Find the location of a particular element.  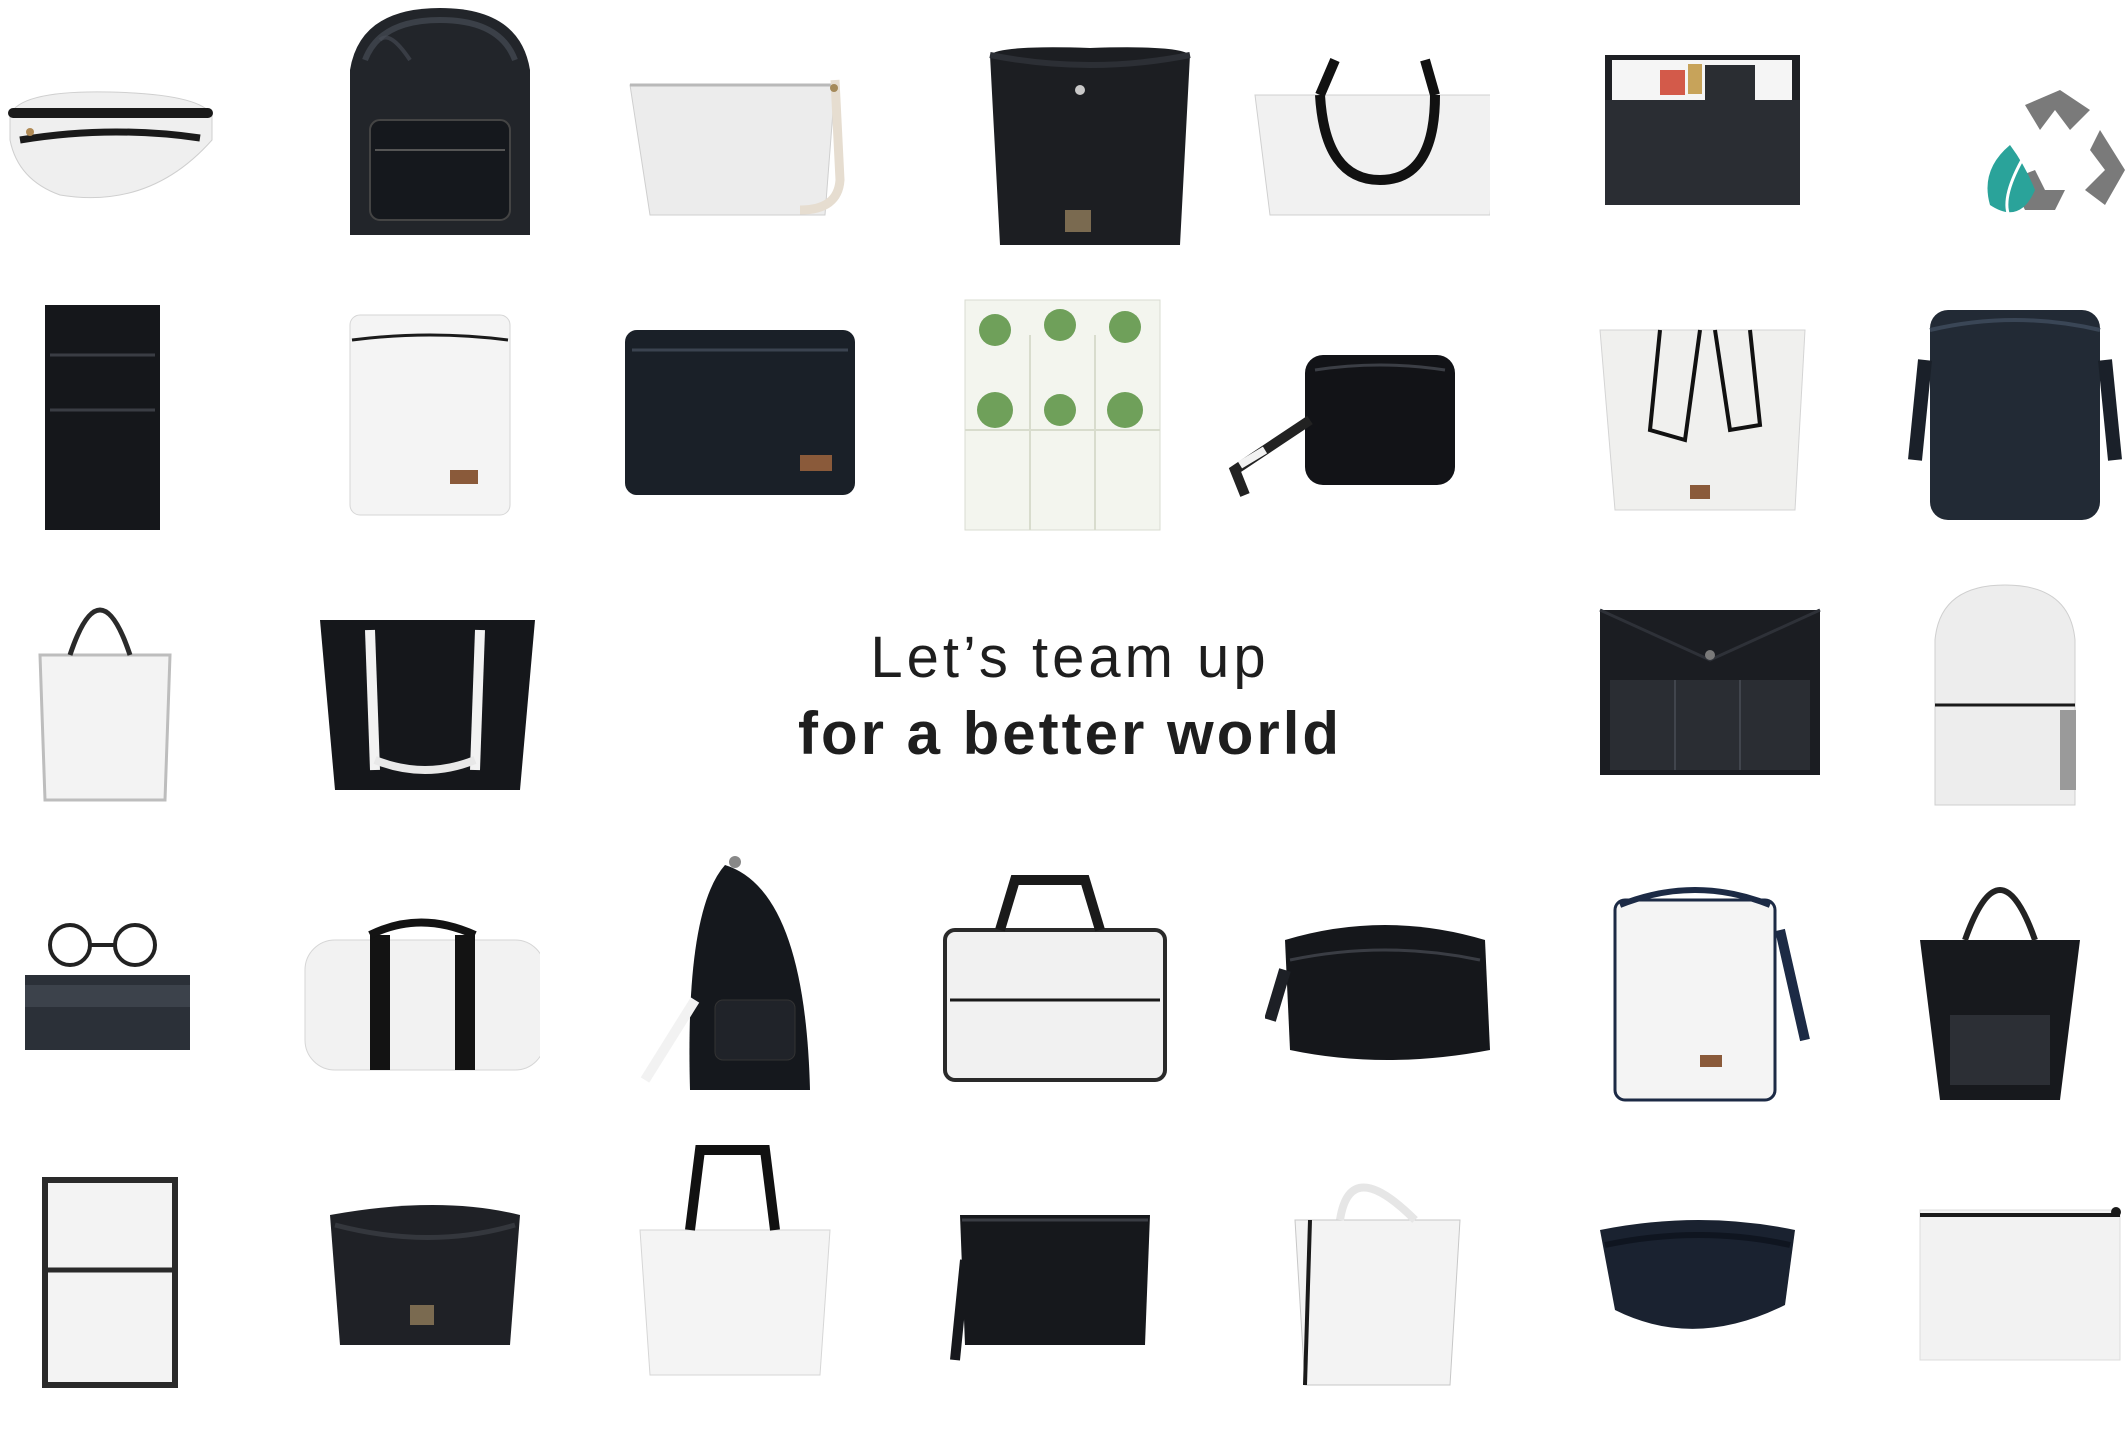

black-desk-organizer-image is located at coordinates (1720, 160).